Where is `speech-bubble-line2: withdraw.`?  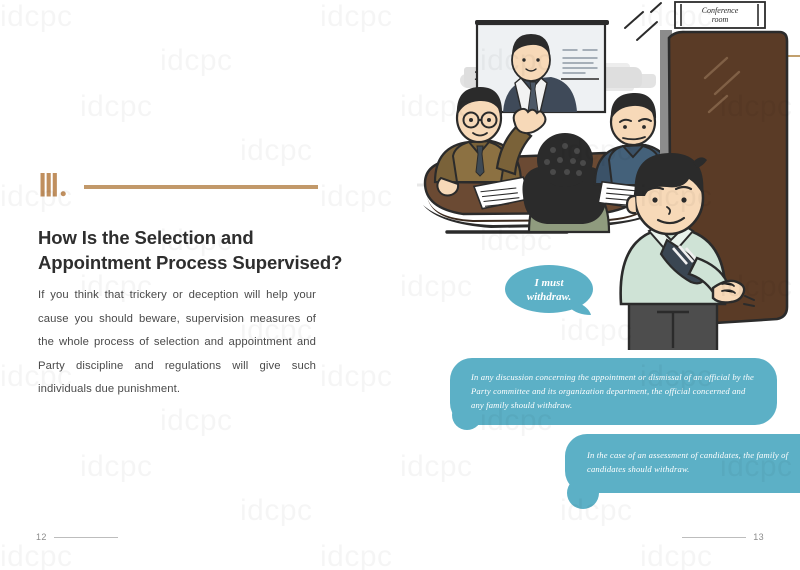 speech-bubble-line2: withdraw. is located at coordinates (549, 297).